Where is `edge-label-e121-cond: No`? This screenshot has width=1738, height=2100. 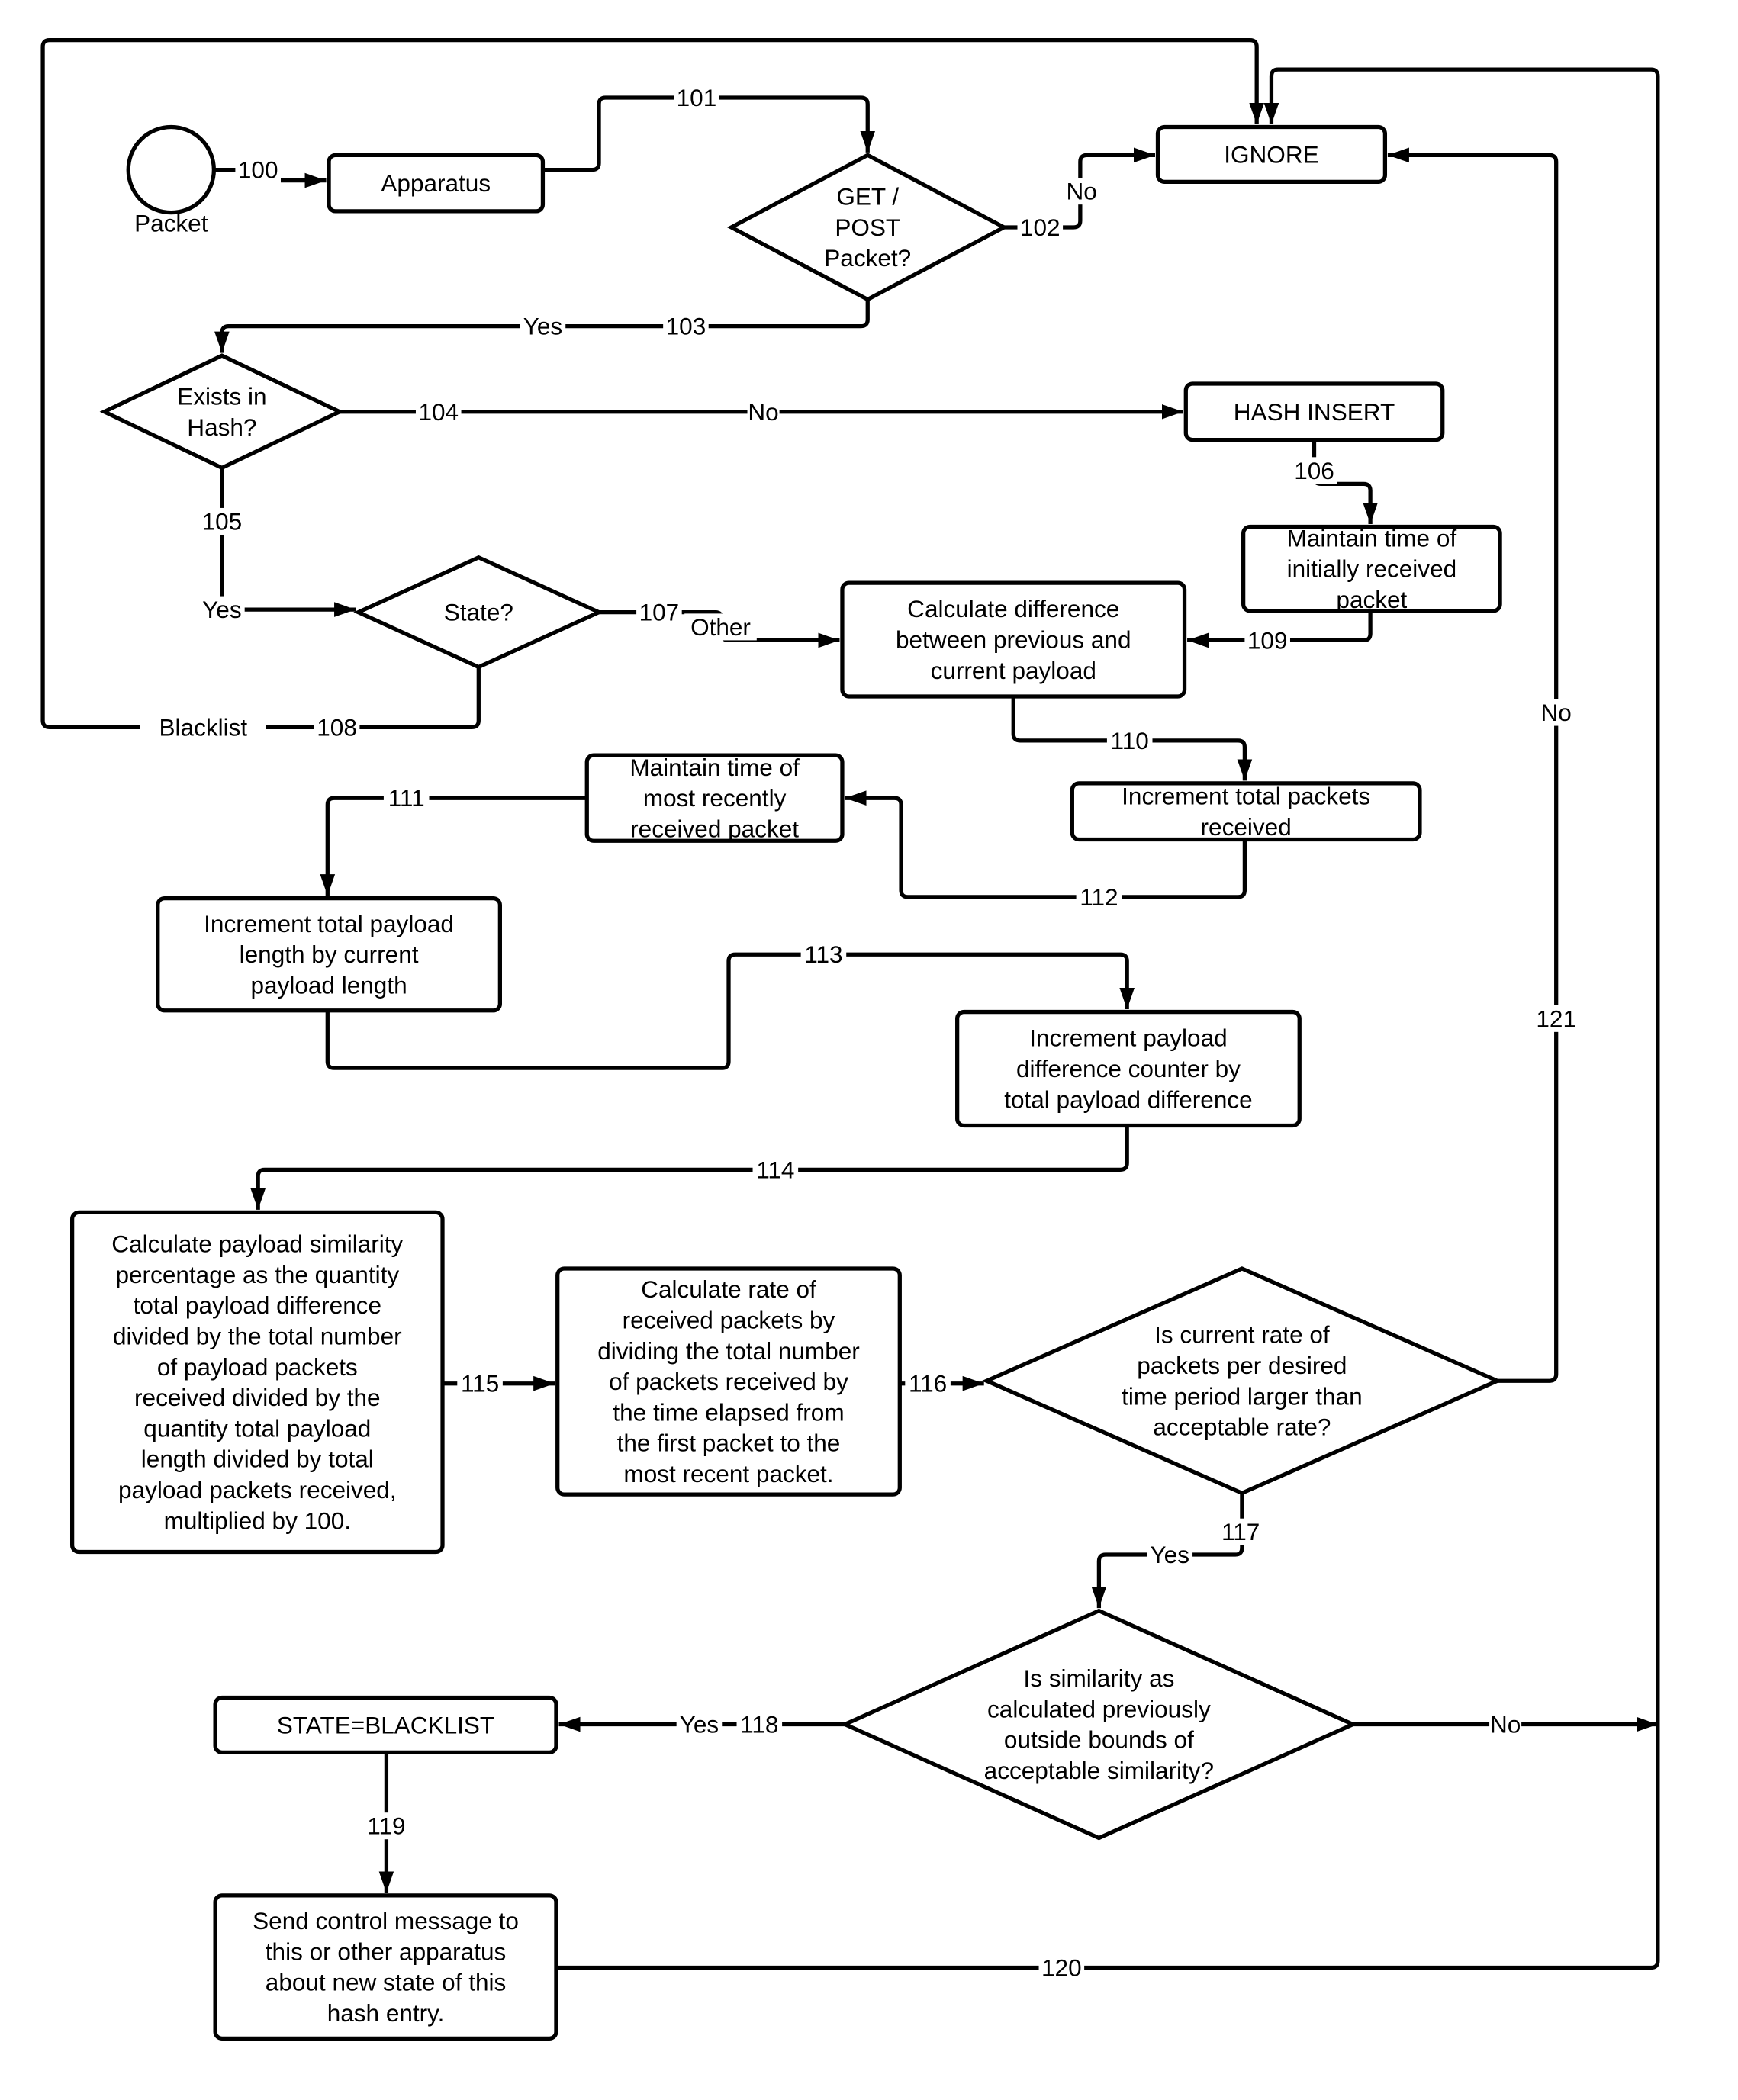 edge-label-e121-cond: No is located at coordinates (1556, 712).